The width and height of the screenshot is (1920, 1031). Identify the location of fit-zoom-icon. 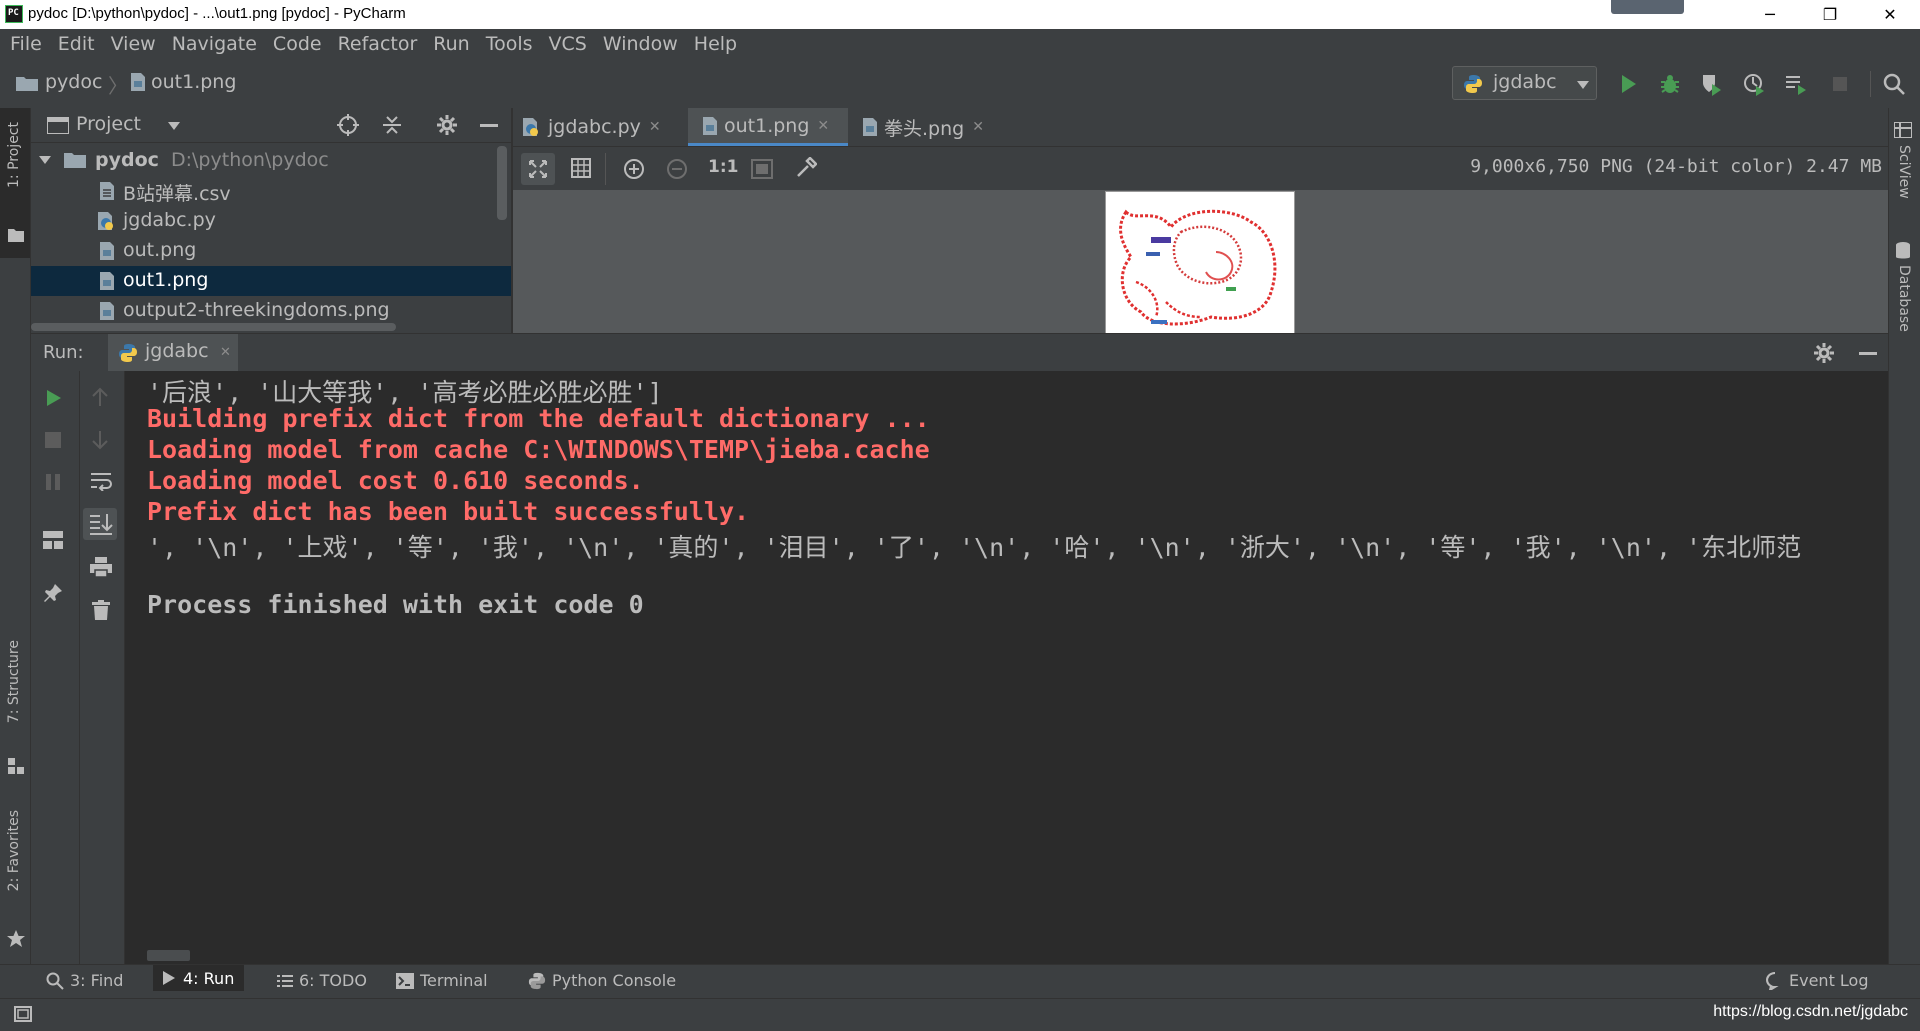
(762, 169).